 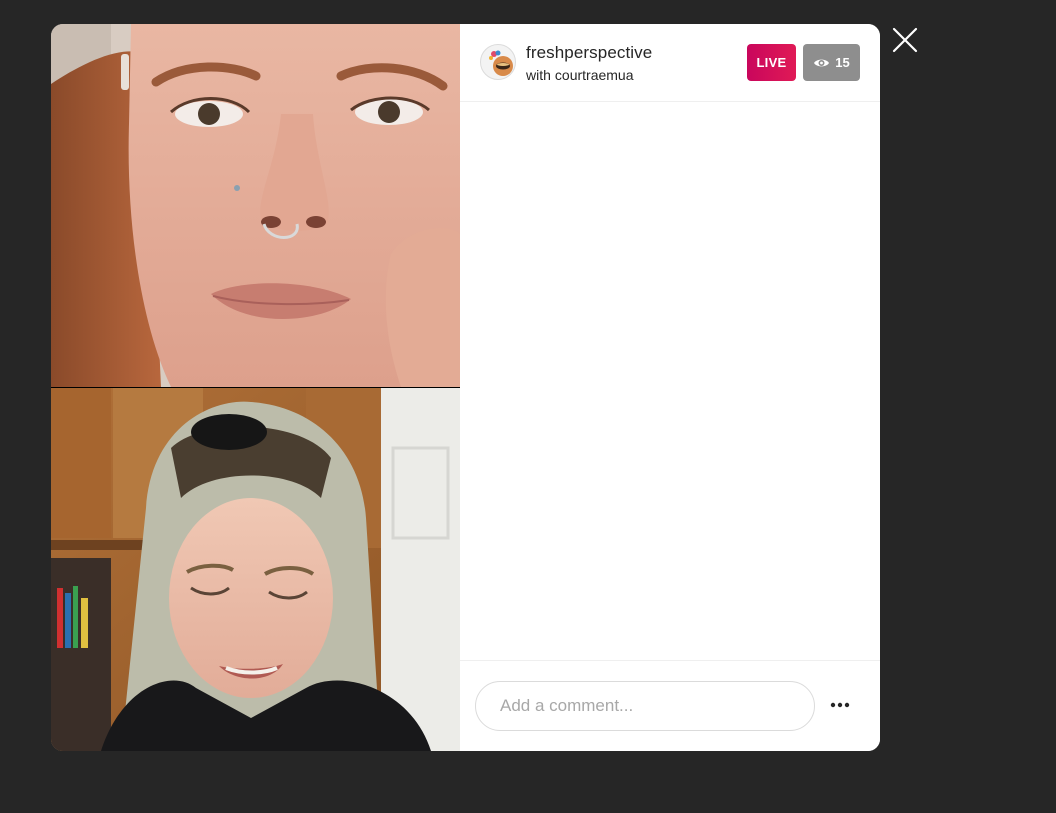 What do you see at coordinates (538, 75) in the screenshot?
I see `with-label: with` at bounding box center [538, 75].